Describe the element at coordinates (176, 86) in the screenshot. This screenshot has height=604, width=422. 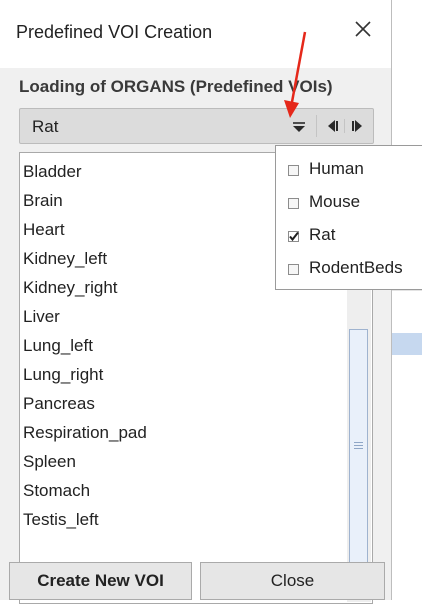
I see `section-title: Loading of ORGANS (Predefined VOIs)` at that location.